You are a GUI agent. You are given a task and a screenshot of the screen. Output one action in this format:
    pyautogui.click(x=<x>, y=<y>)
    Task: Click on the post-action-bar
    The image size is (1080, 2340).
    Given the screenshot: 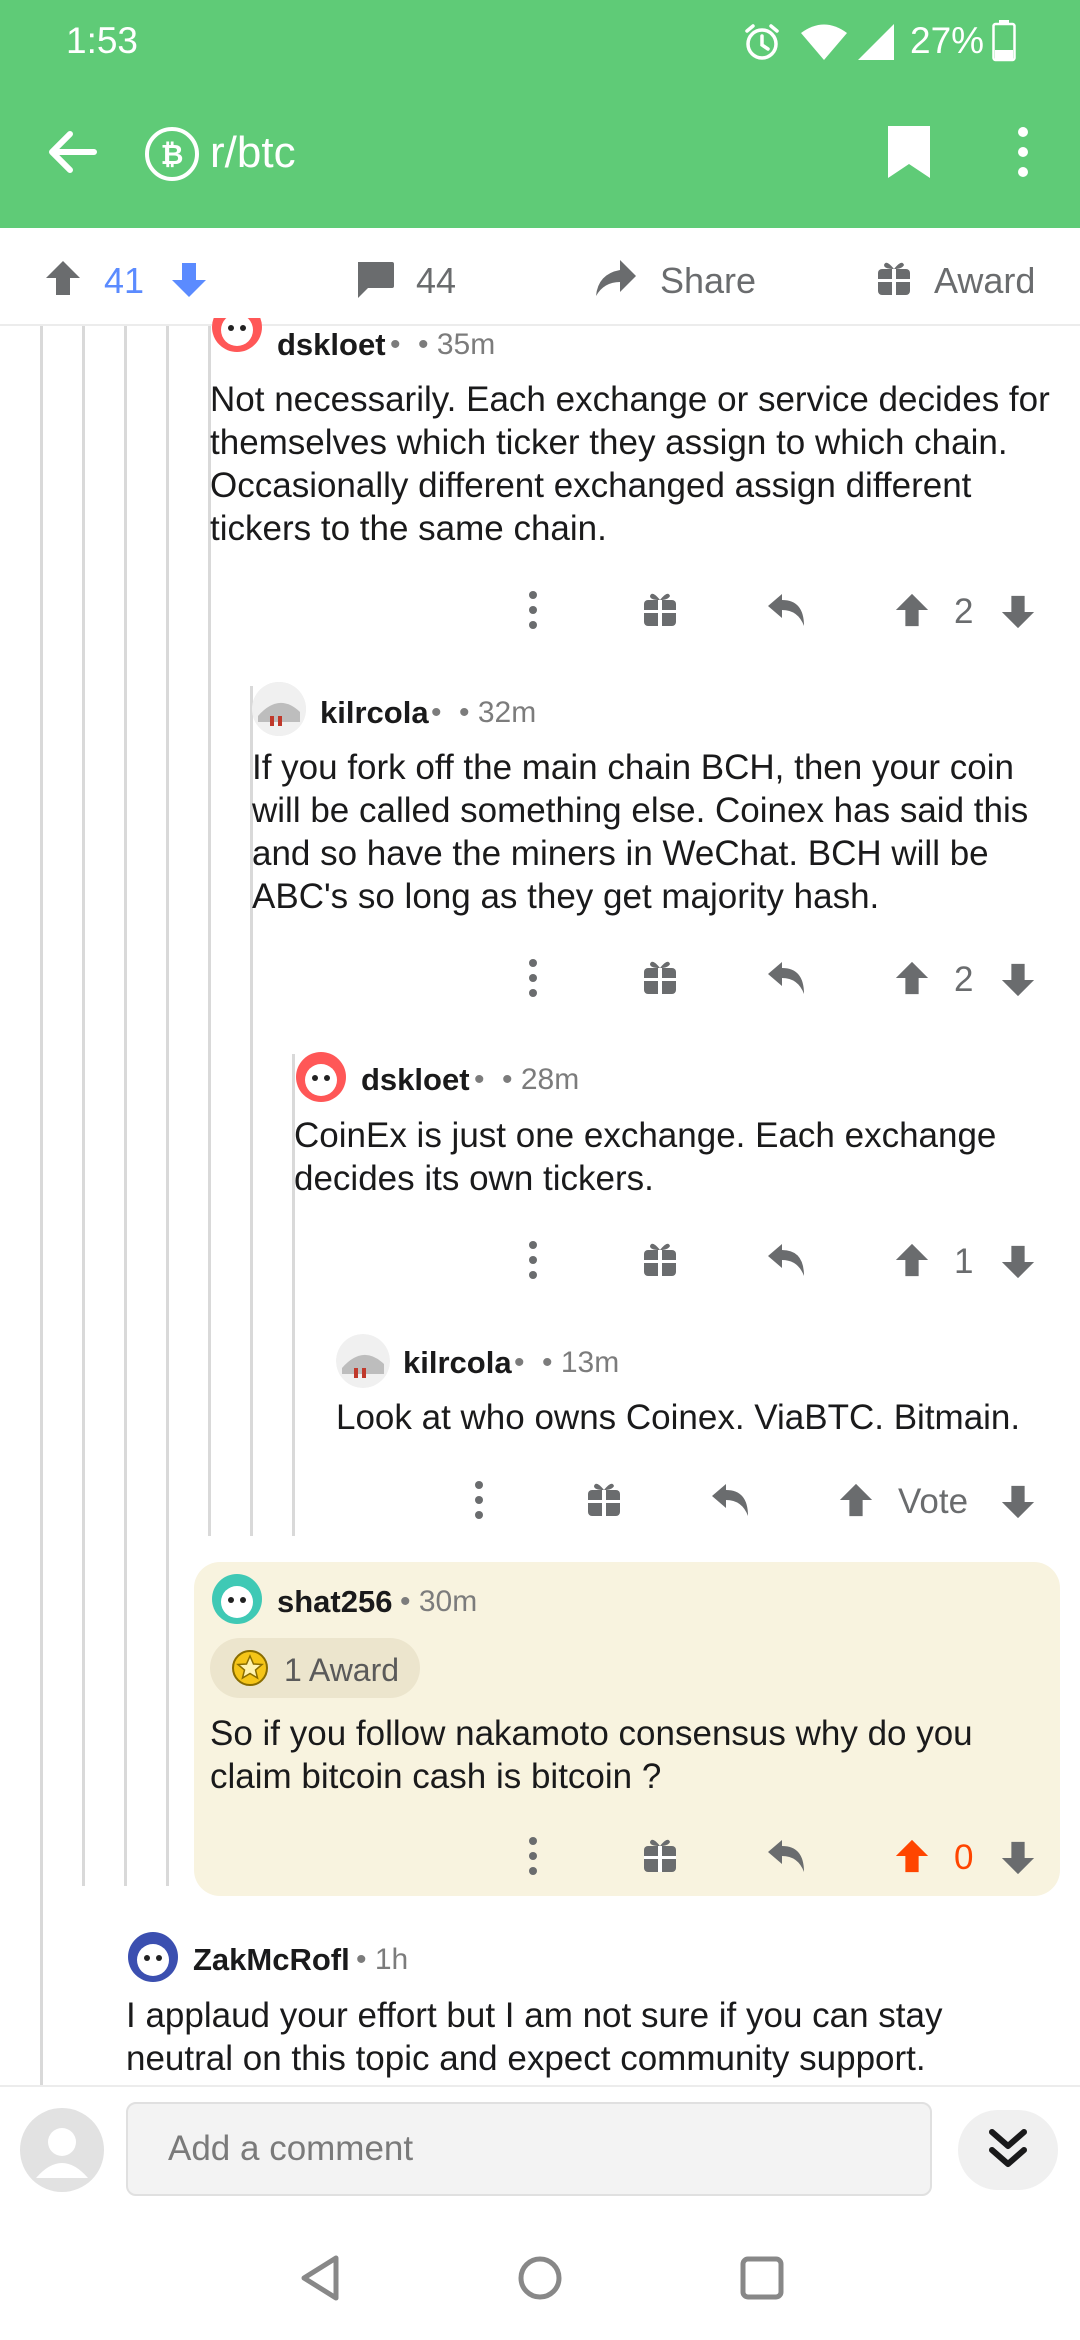 What is the action you would take?
    pyautogui.click(x=540, y=277)
    